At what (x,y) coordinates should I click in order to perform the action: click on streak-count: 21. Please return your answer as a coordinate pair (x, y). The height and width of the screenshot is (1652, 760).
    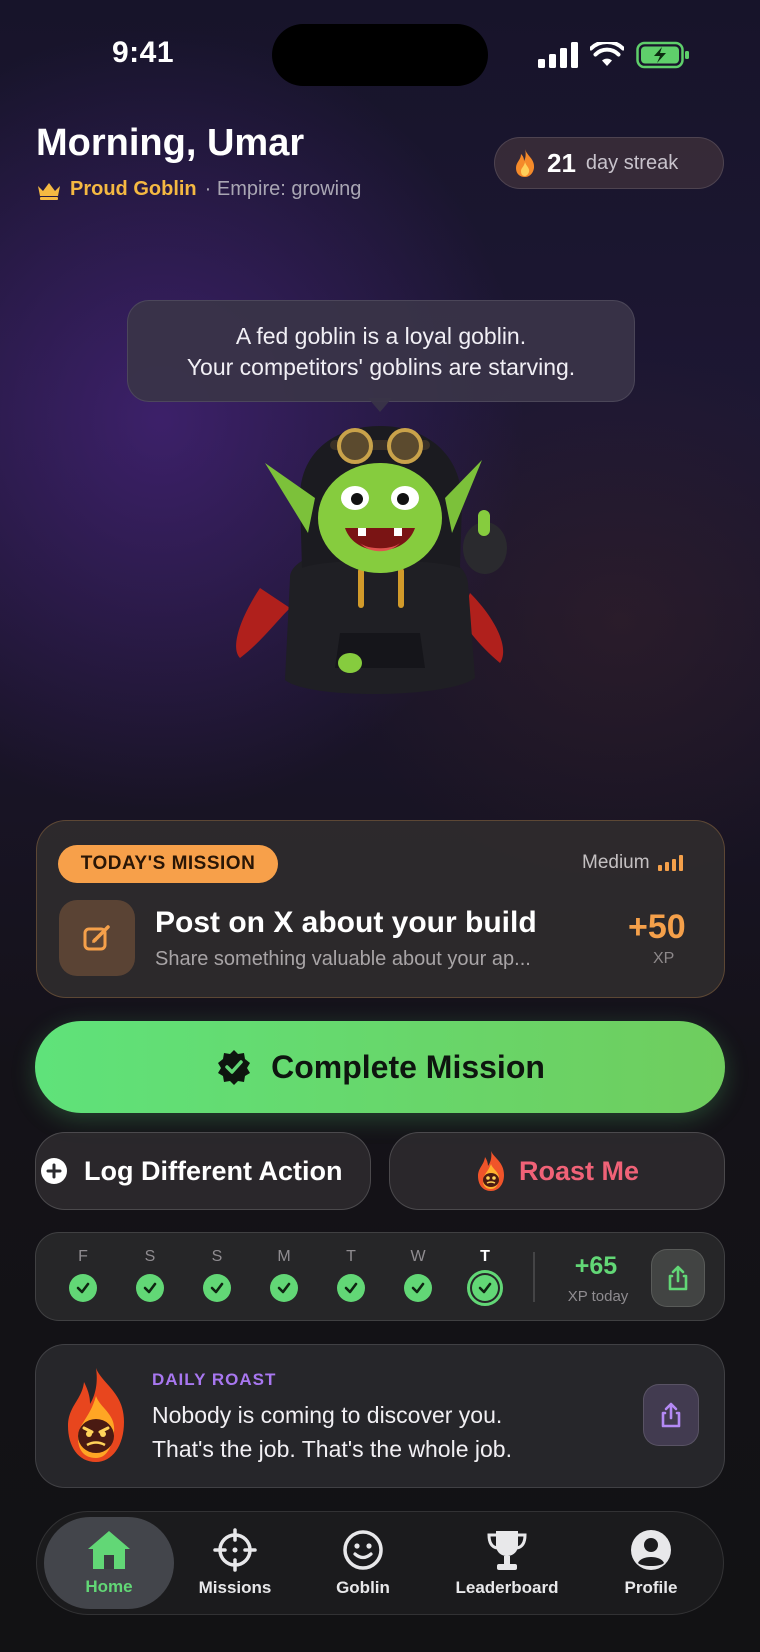
    Looking at the image, I should click on (561, 162).